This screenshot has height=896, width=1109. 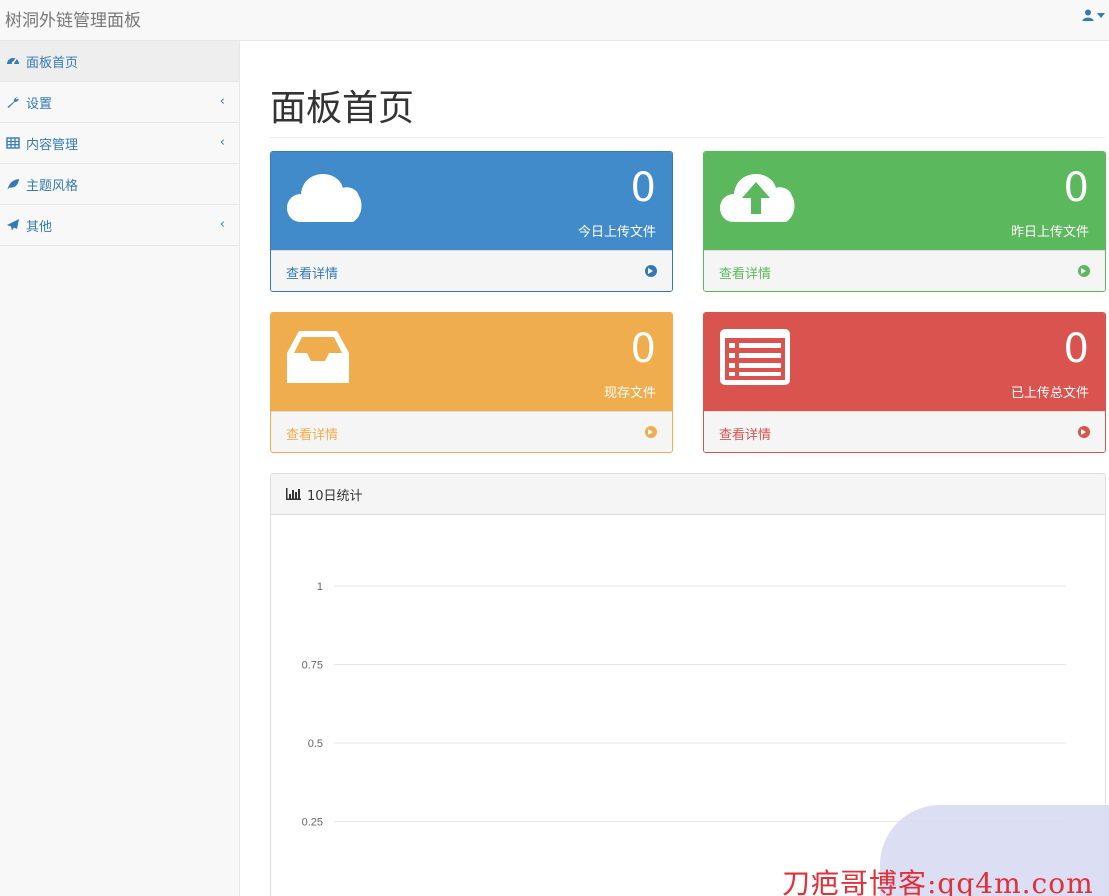 What do you see at coordinates (471, 382) in the screenshot?
I see `stat-panel-stored: 0 现存文件 查看详情` at bounding box center [471, 382].